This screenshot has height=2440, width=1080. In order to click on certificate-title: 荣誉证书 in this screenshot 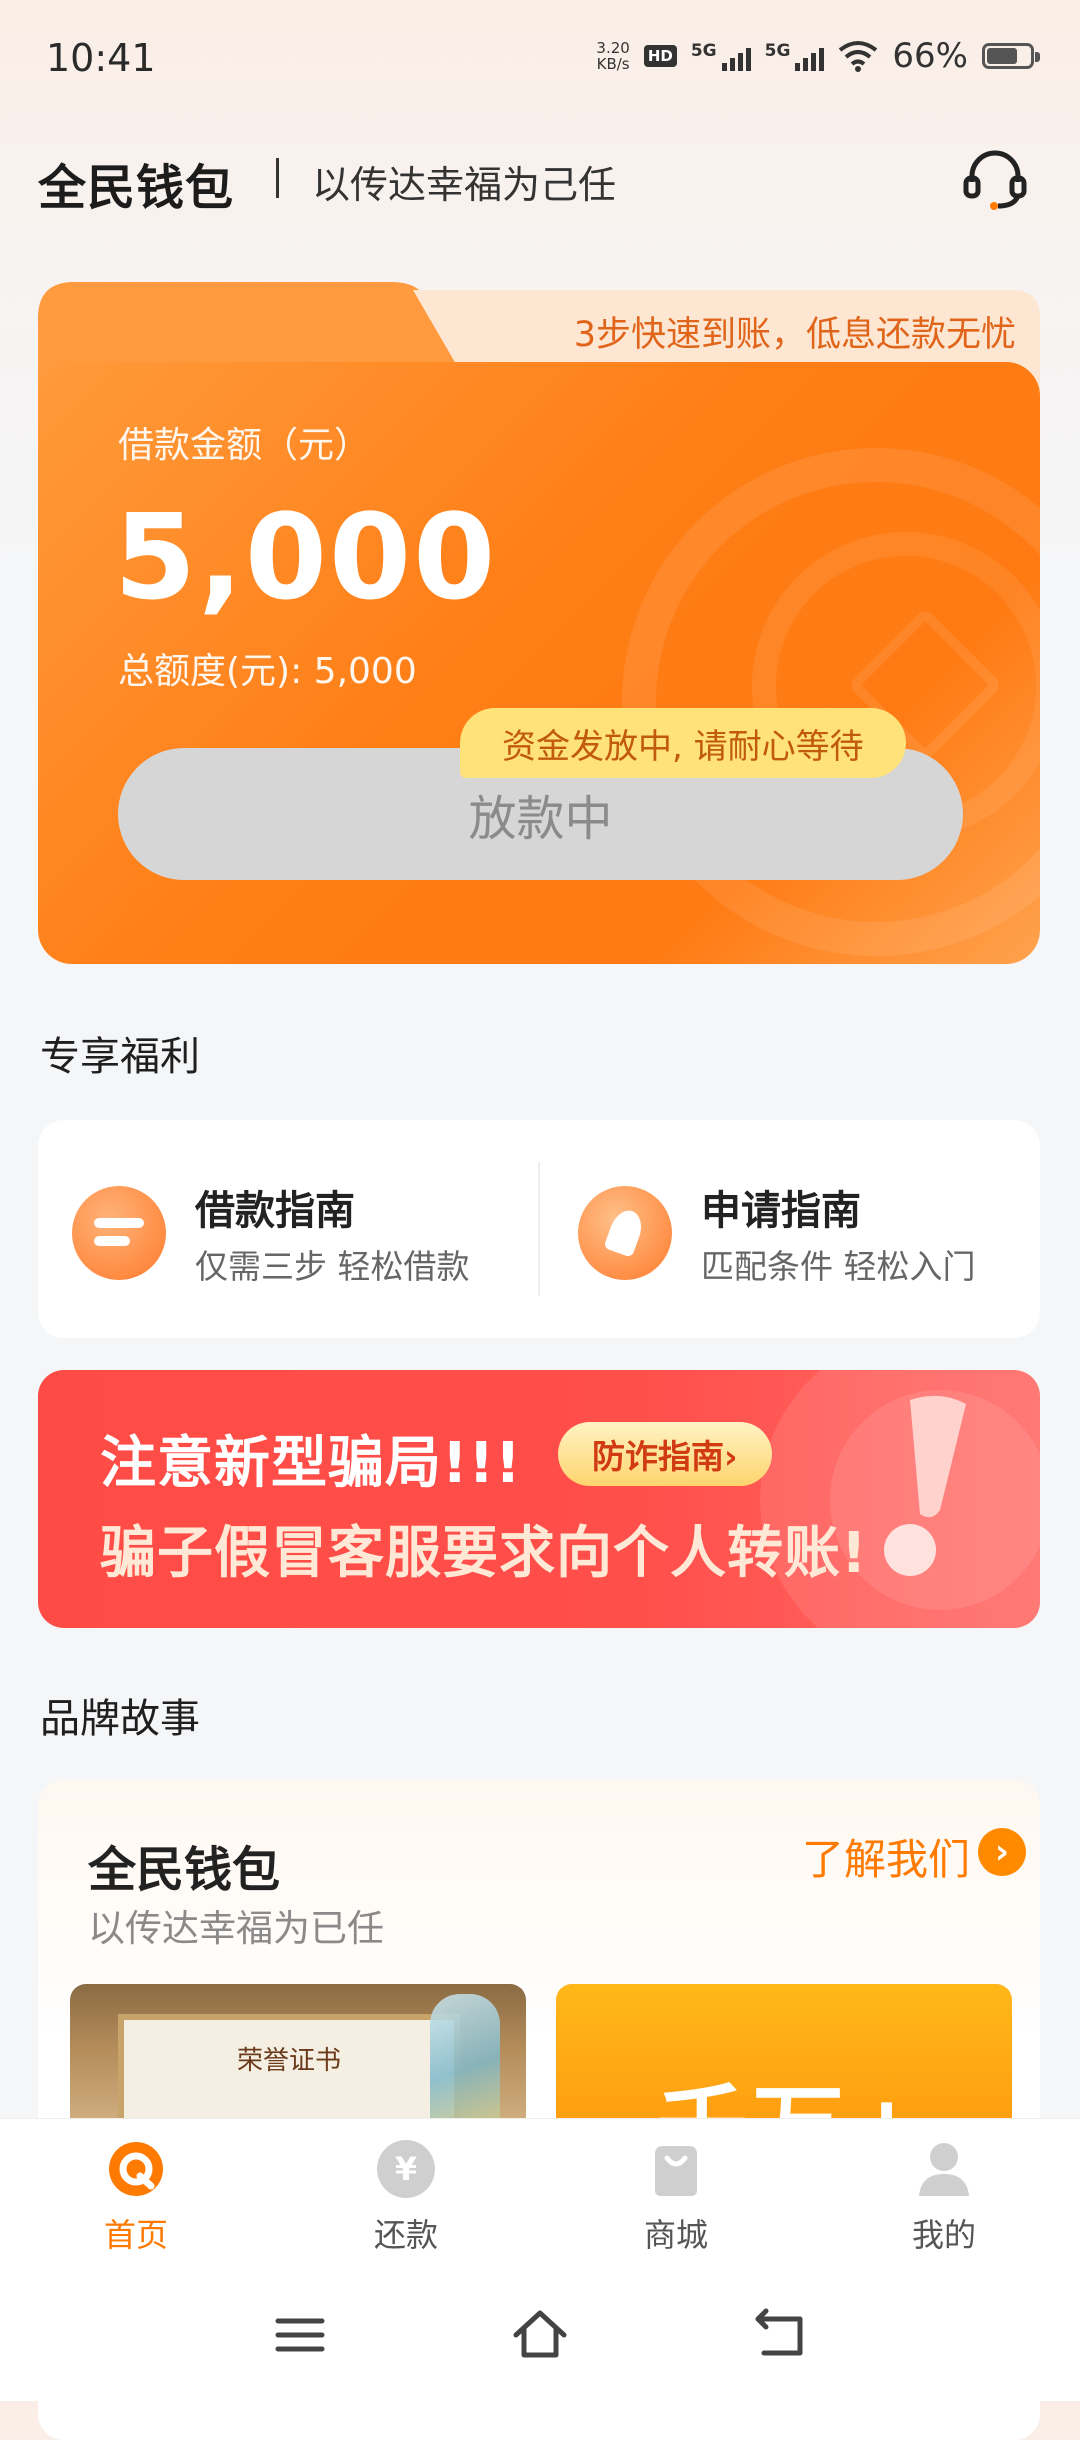, I will do `click(288, 2061)`.